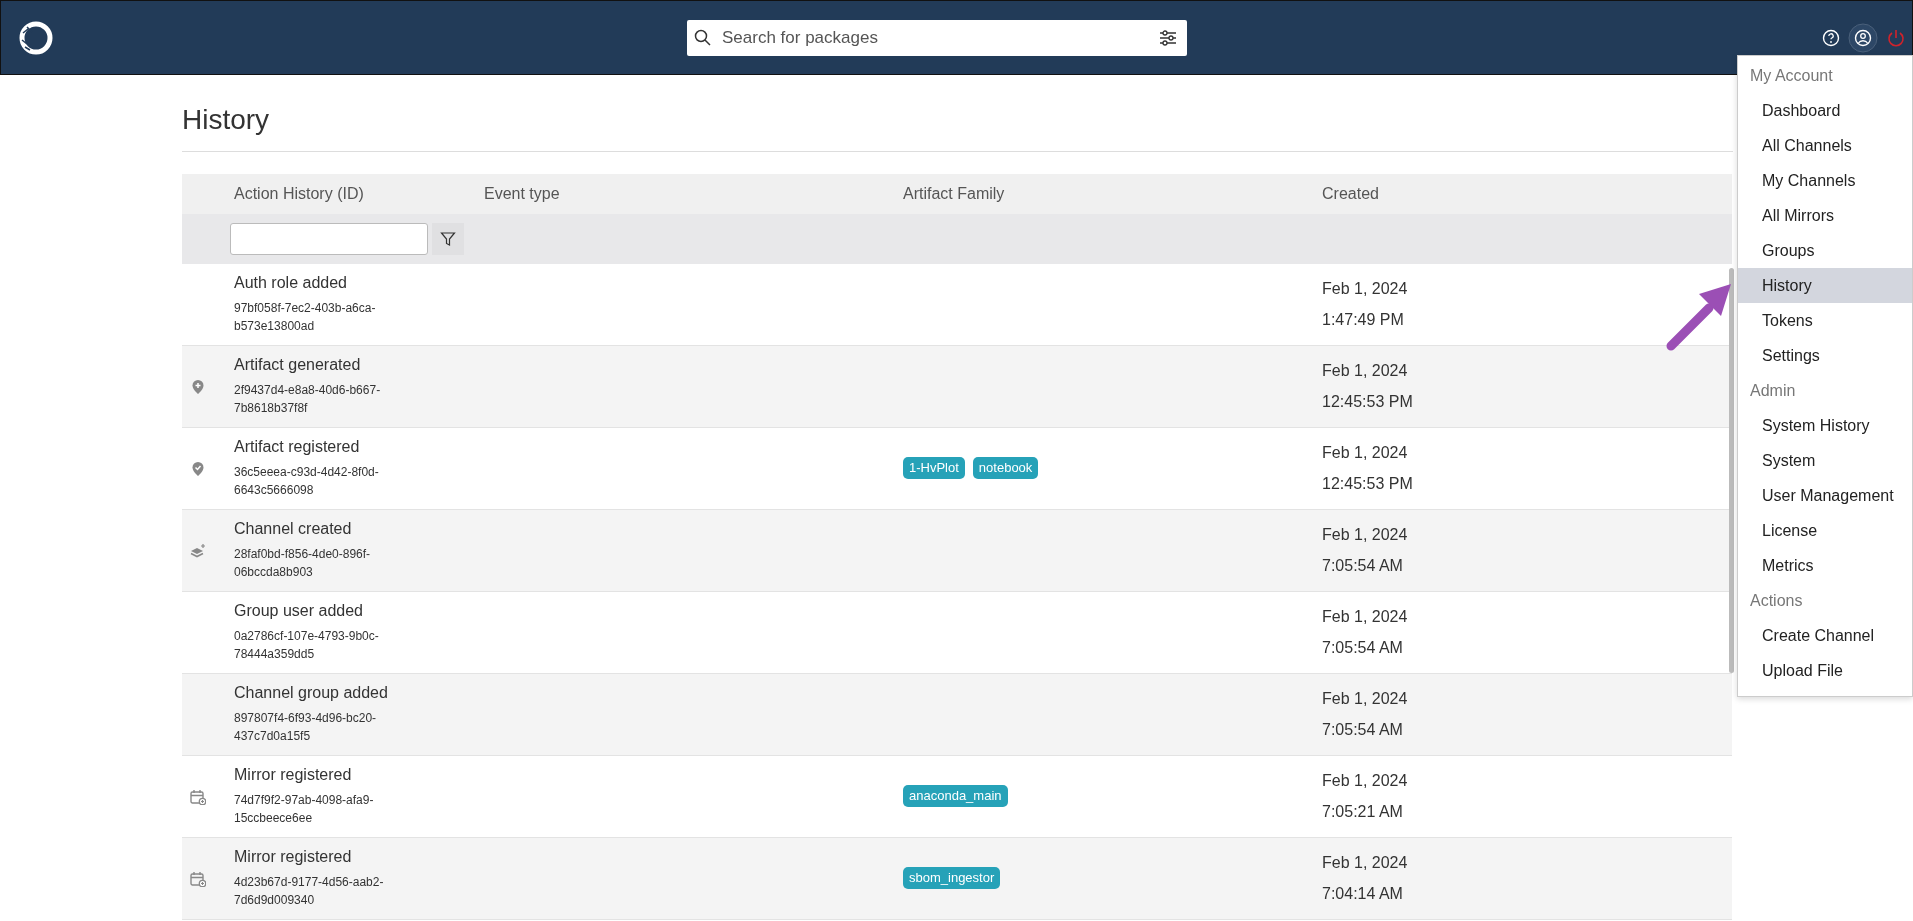 Image resolution: width=1913 pixels, height=921 pixels. What do you see at coordinates (1168, 38) in the screenshot?
I see `filter-sliders-icon` at bounding box center [1168, 38].